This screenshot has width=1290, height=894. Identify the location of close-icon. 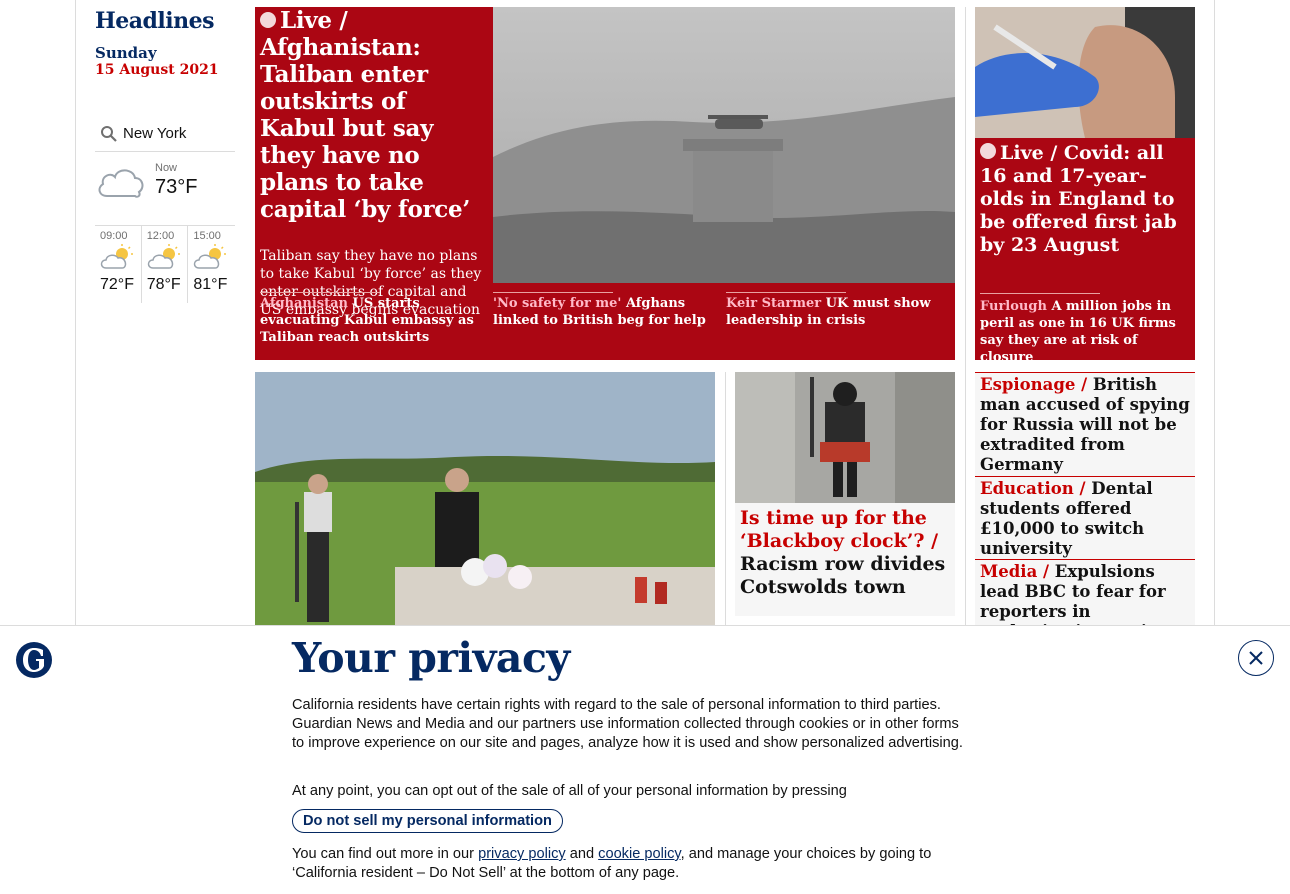
(1256, 658).